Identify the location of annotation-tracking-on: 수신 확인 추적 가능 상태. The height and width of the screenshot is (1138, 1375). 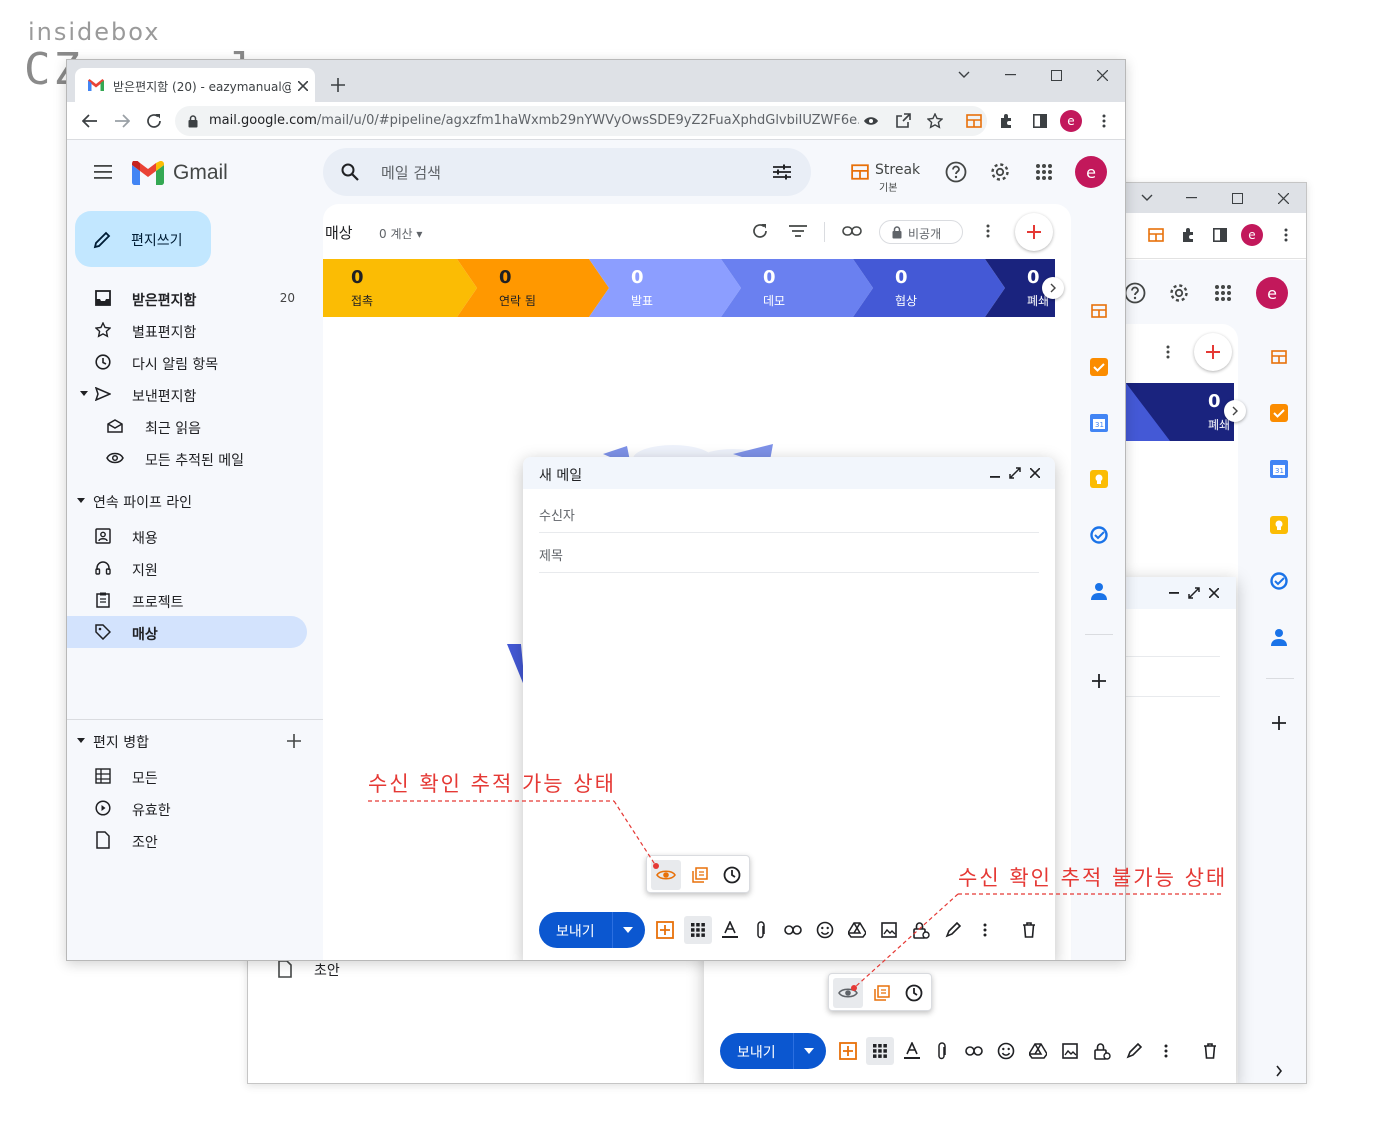
(492, 784).